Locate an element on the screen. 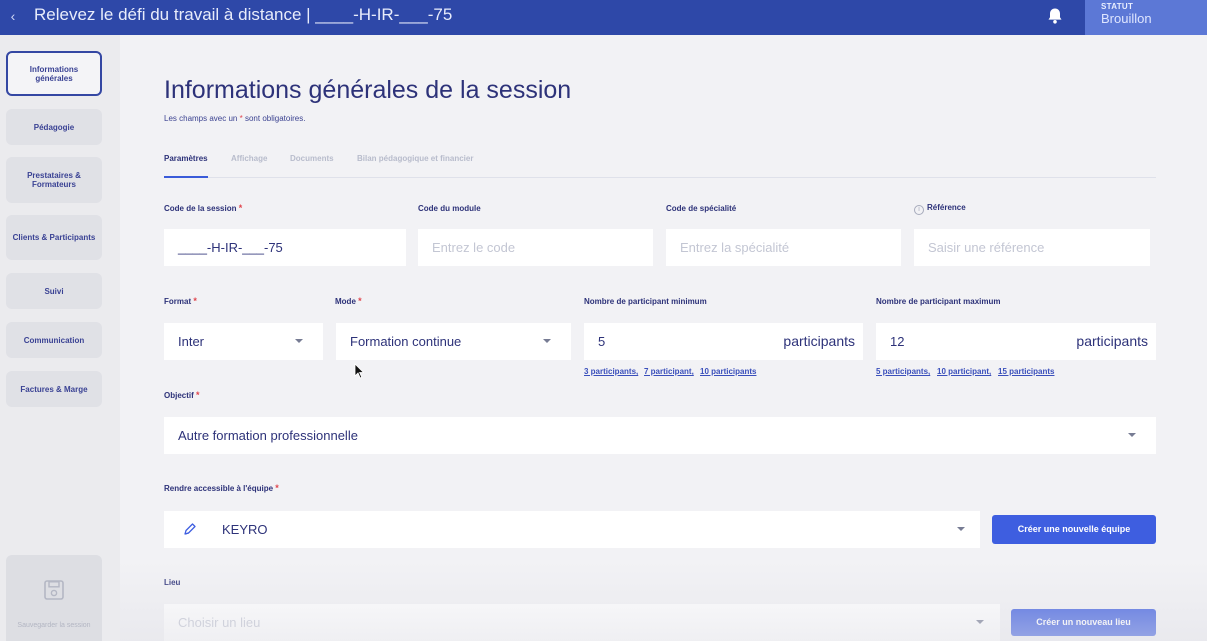  sidebar-item-factures: Factures & Marge is located at coordinates (54, 389).